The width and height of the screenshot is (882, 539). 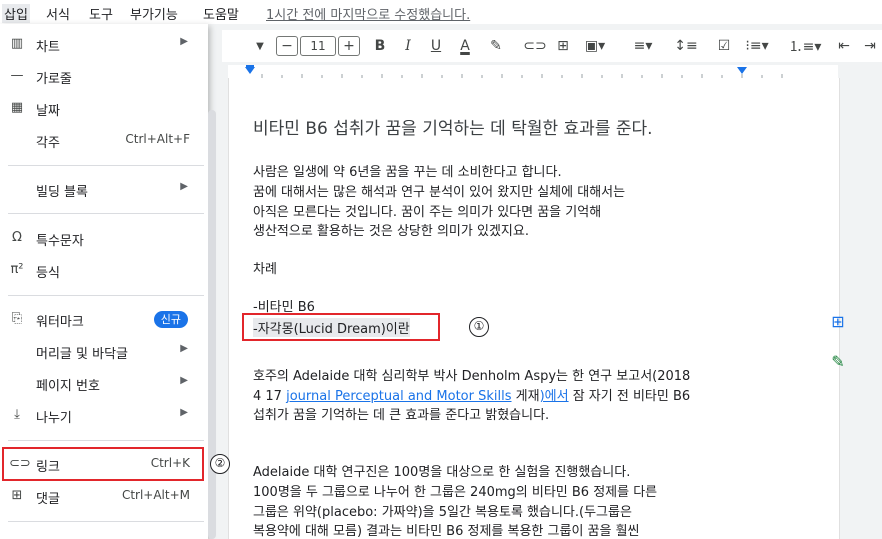 What do you see at coordinates (391, 231) in the screenshot?
I see `para1-line4: 생산적으로 활용하는 것은 상당한 의미가 있겠지요.` at bounding box center [391, 231].